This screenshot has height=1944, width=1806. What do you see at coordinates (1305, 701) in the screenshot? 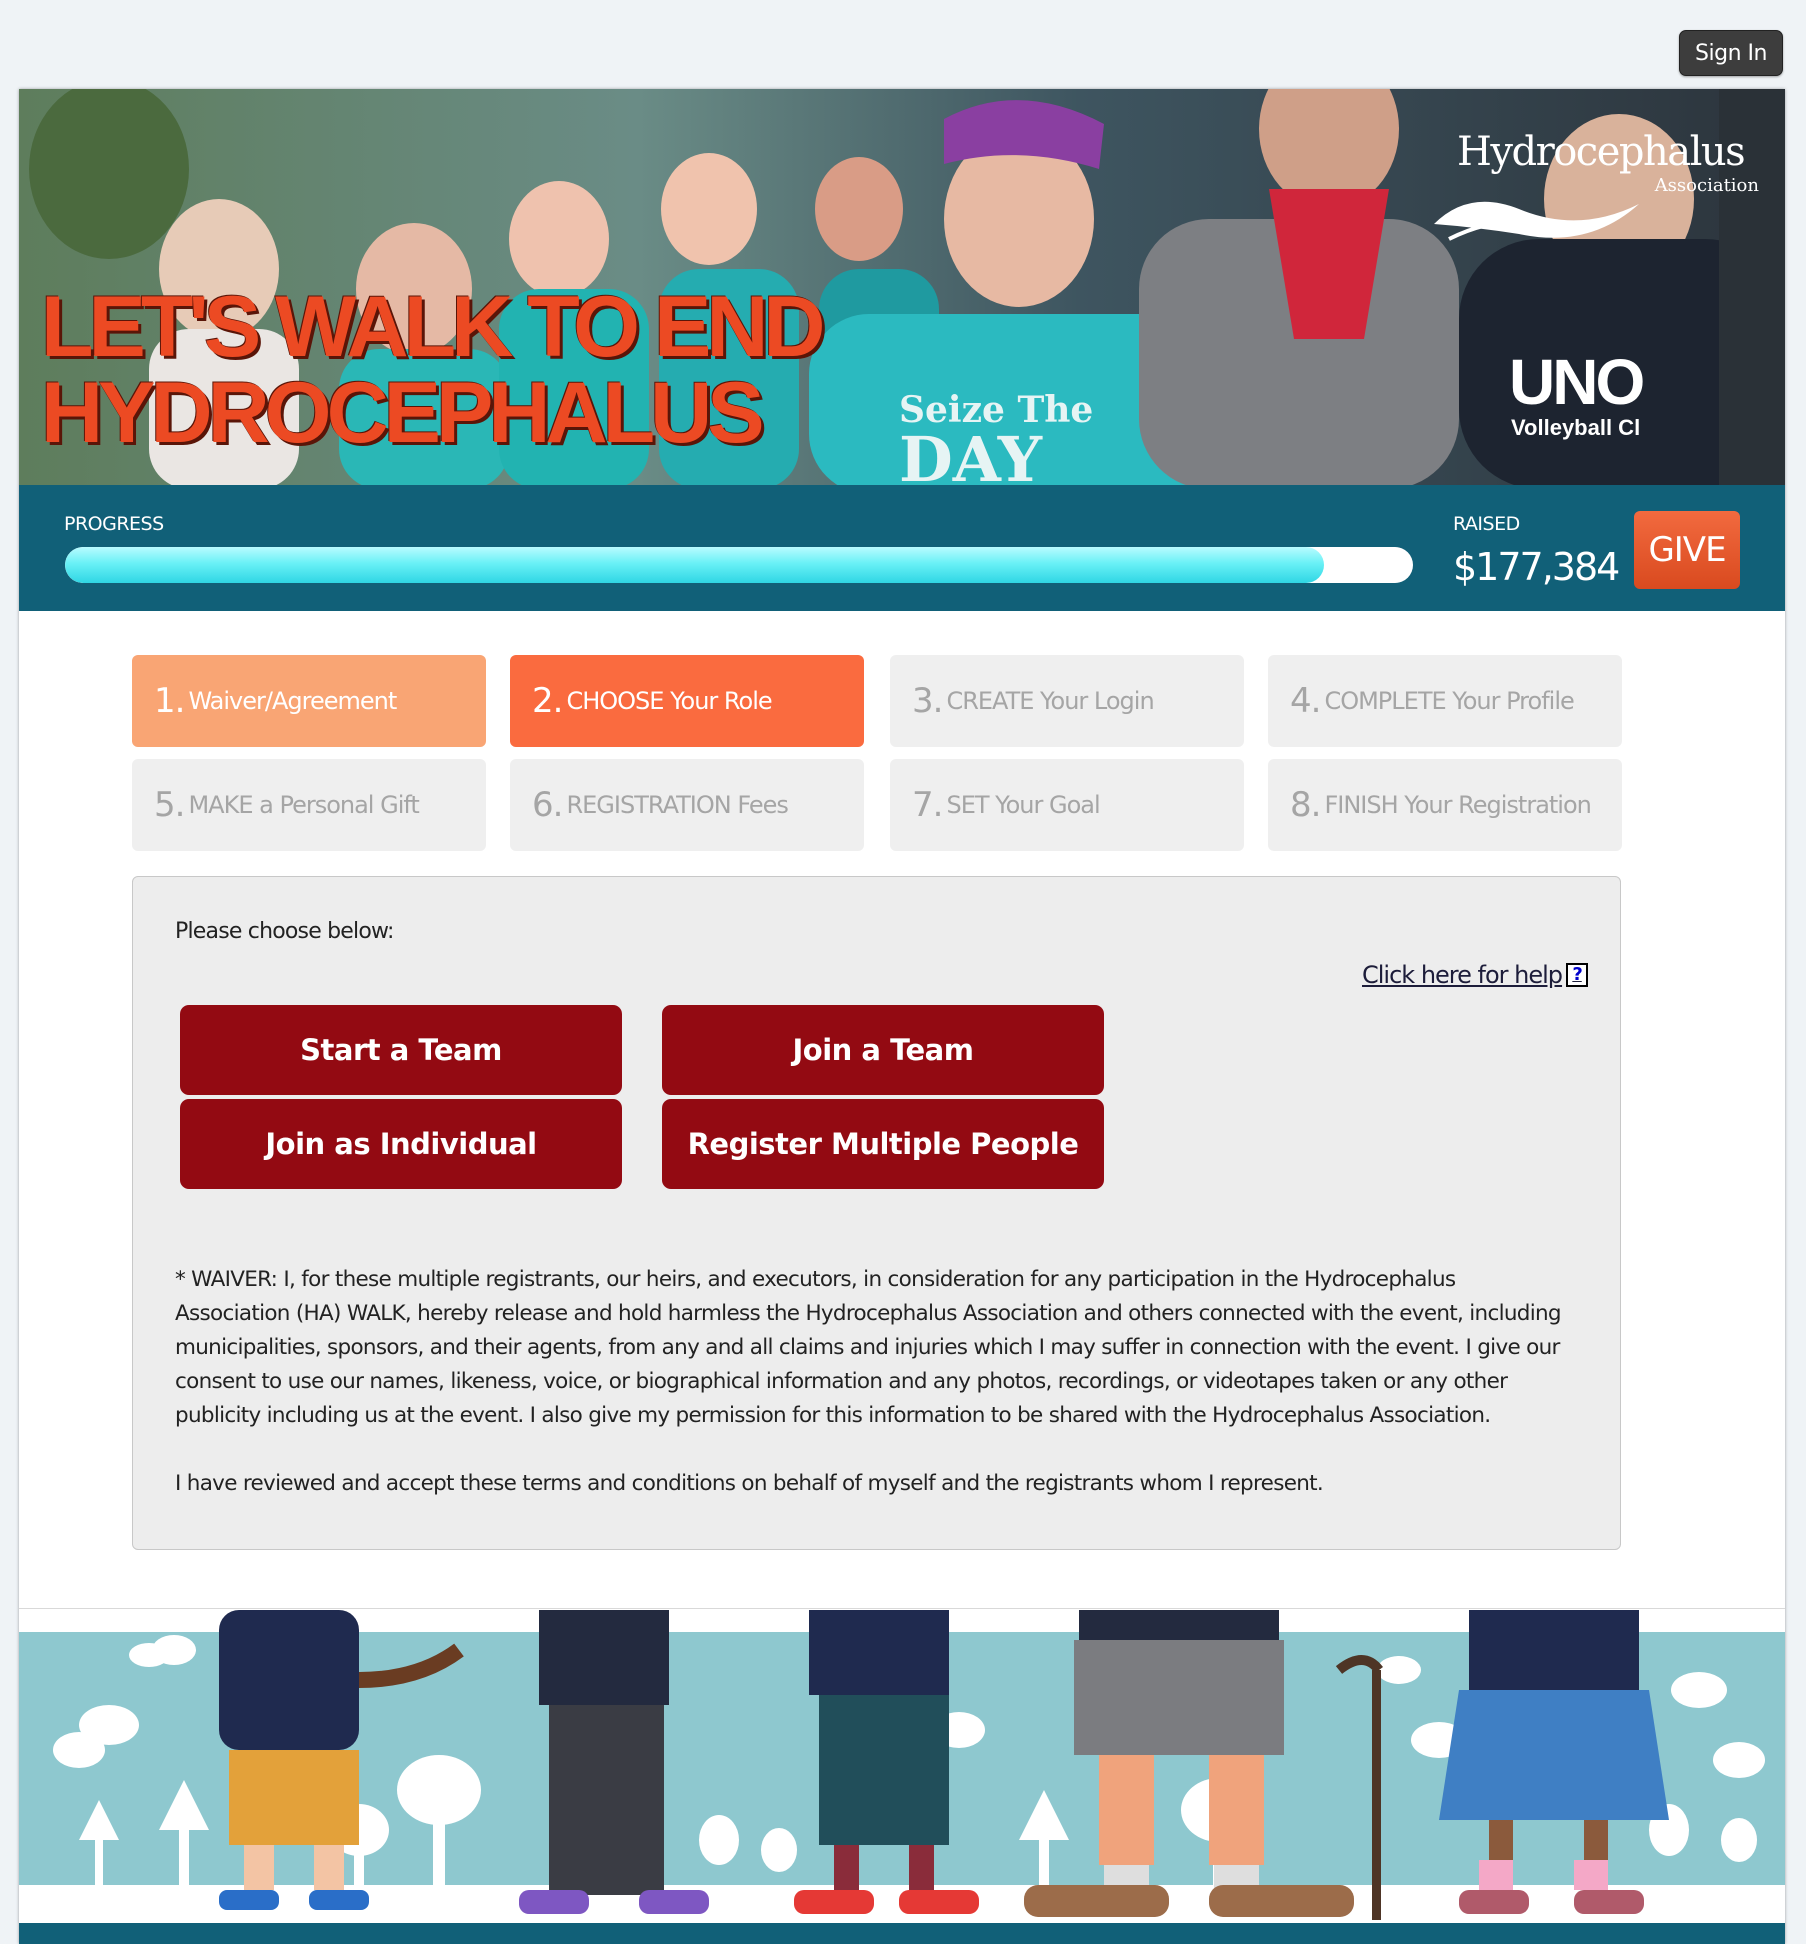
I see `step-number: 4.` at bounding box center [1305, 701].